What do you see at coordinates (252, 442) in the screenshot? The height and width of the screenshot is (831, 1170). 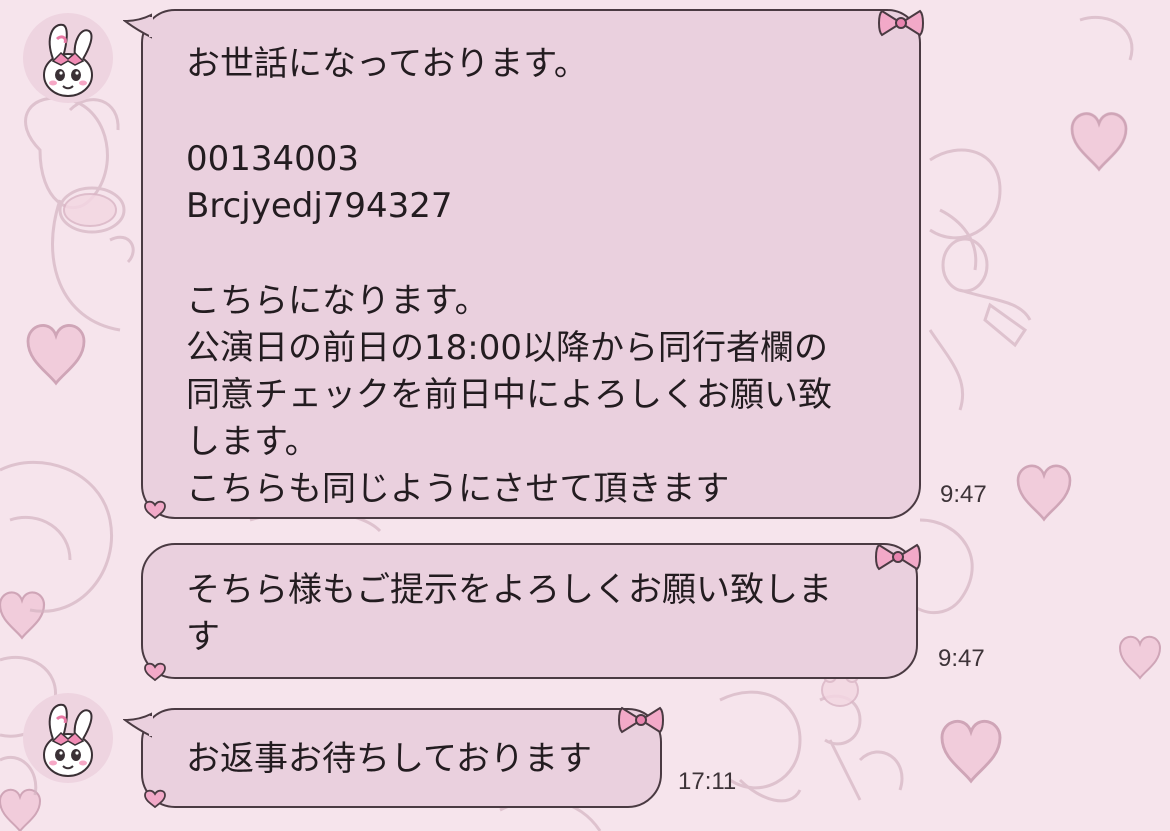 I see `message-text-line: します。` at bounding box center [252, 442].